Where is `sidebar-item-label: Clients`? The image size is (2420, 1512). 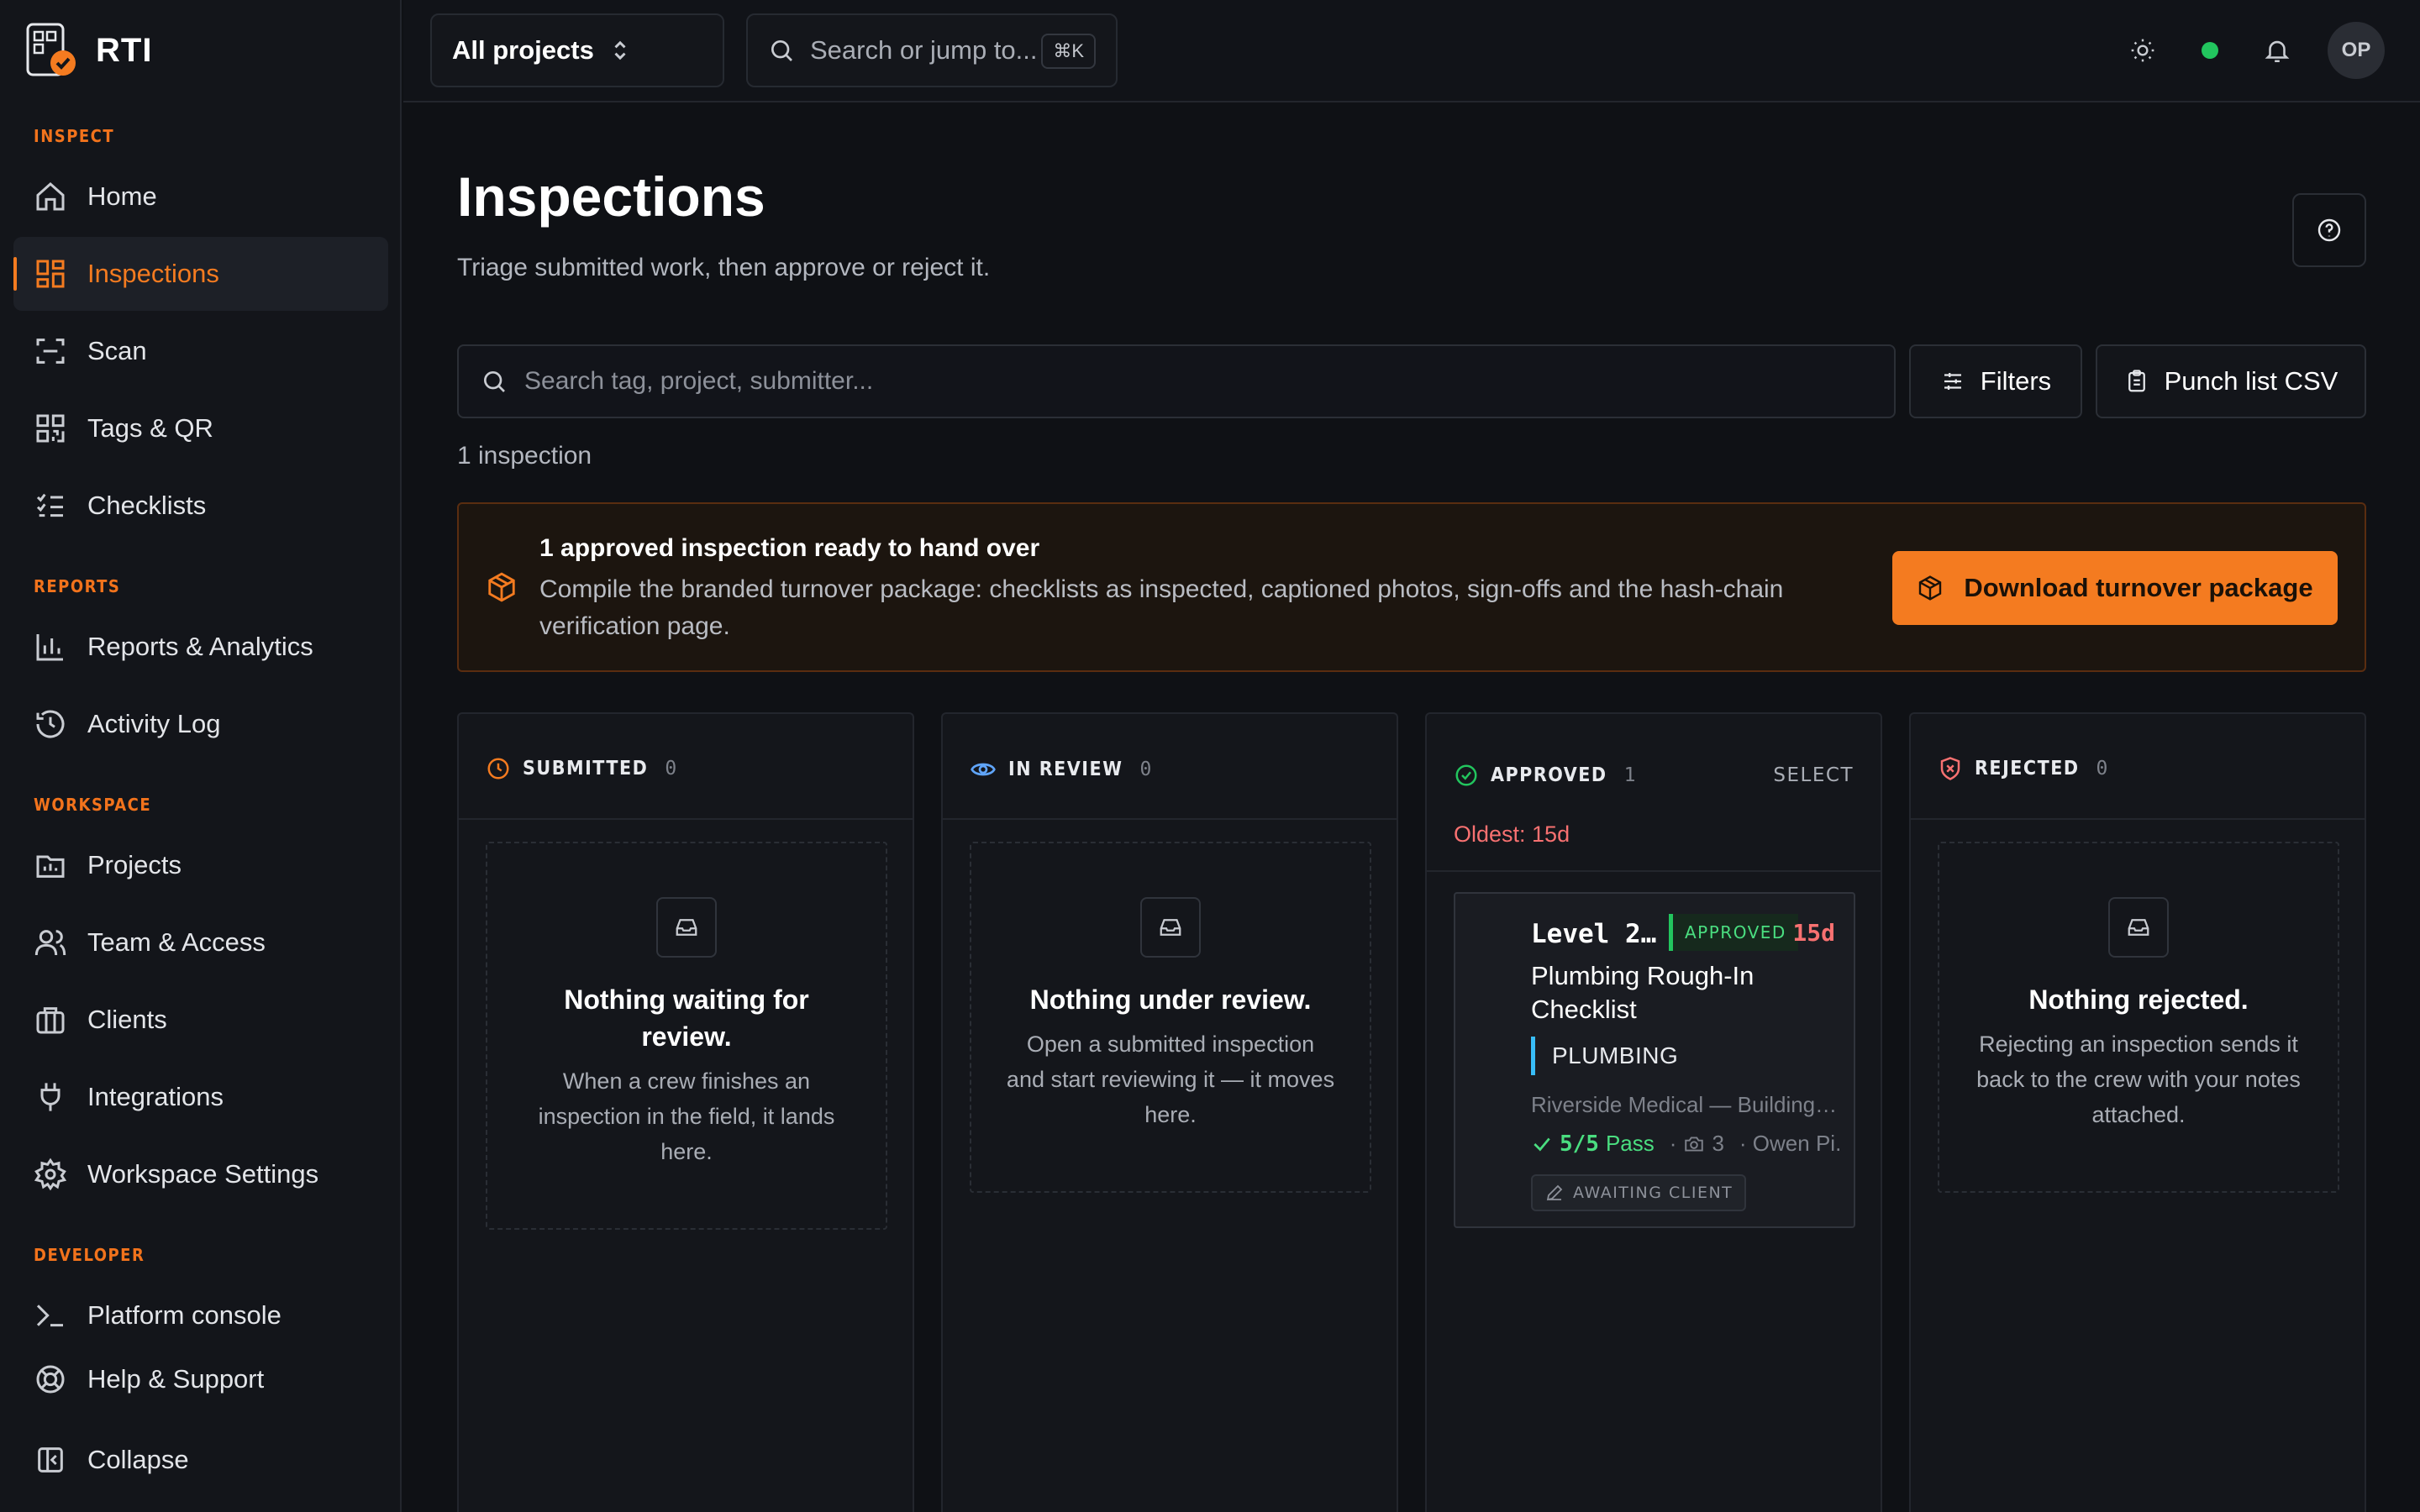
sidebar-item-label: Clients is located at coordinates (127, 1019).